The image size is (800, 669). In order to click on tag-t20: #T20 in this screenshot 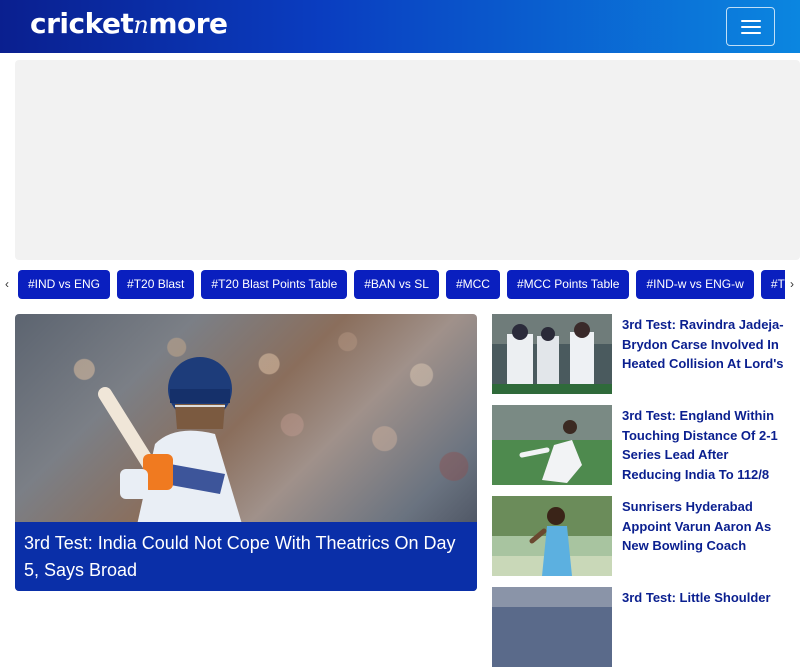, I will do `click(772, 284)`.